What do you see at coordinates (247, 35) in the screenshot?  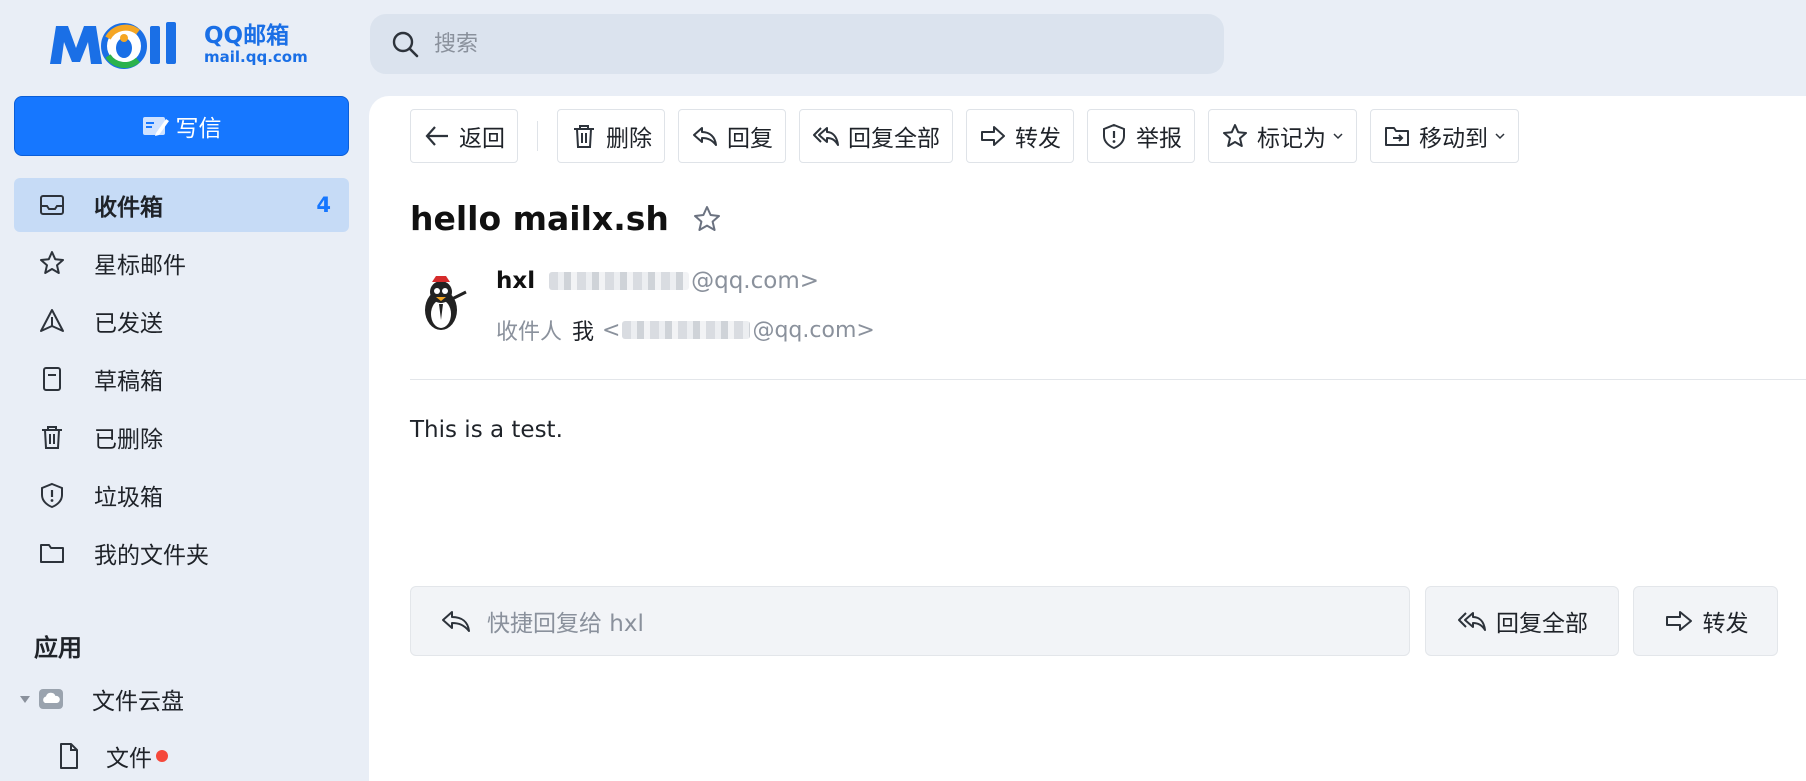 I see `logo-title: QQ邮箱` at bounding box center [247, 35].